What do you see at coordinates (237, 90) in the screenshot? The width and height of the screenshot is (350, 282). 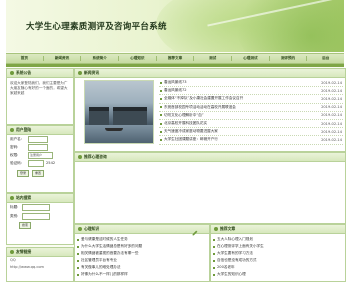 I see `news-item-title: 春运风景线72` at bounding box center [237, 90].